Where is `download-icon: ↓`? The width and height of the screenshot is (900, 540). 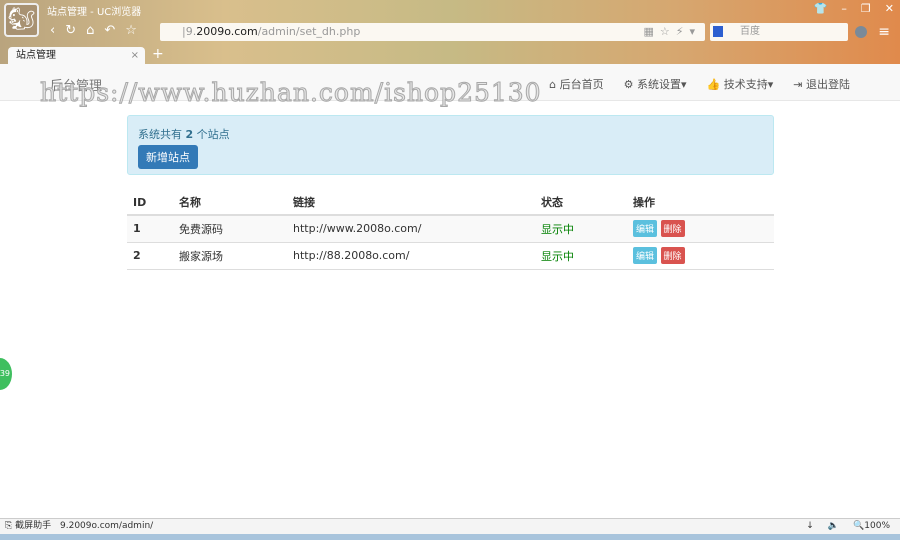
download-icon: ↓ is located at coordinates (810, 526).